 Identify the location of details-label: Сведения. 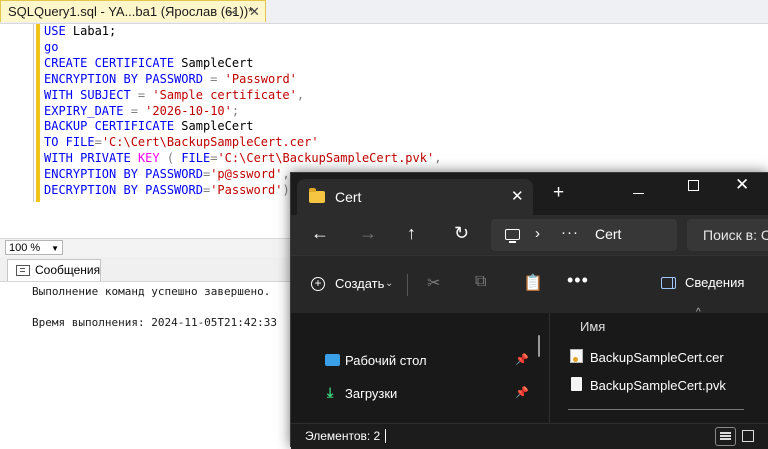
(715, 282).